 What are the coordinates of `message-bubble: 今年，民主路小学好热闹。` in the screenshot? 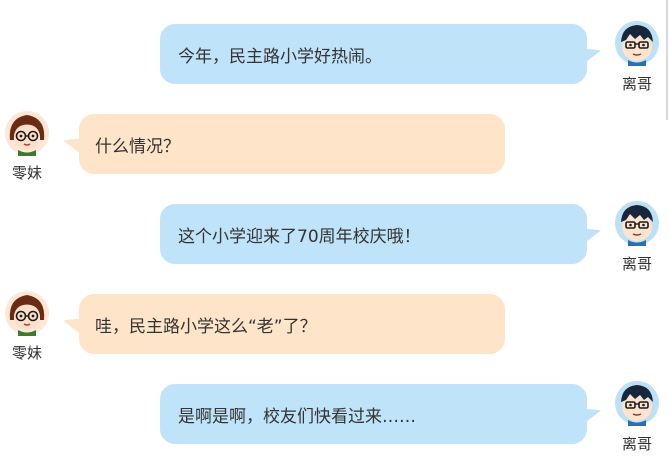 It's located at (373, 54).